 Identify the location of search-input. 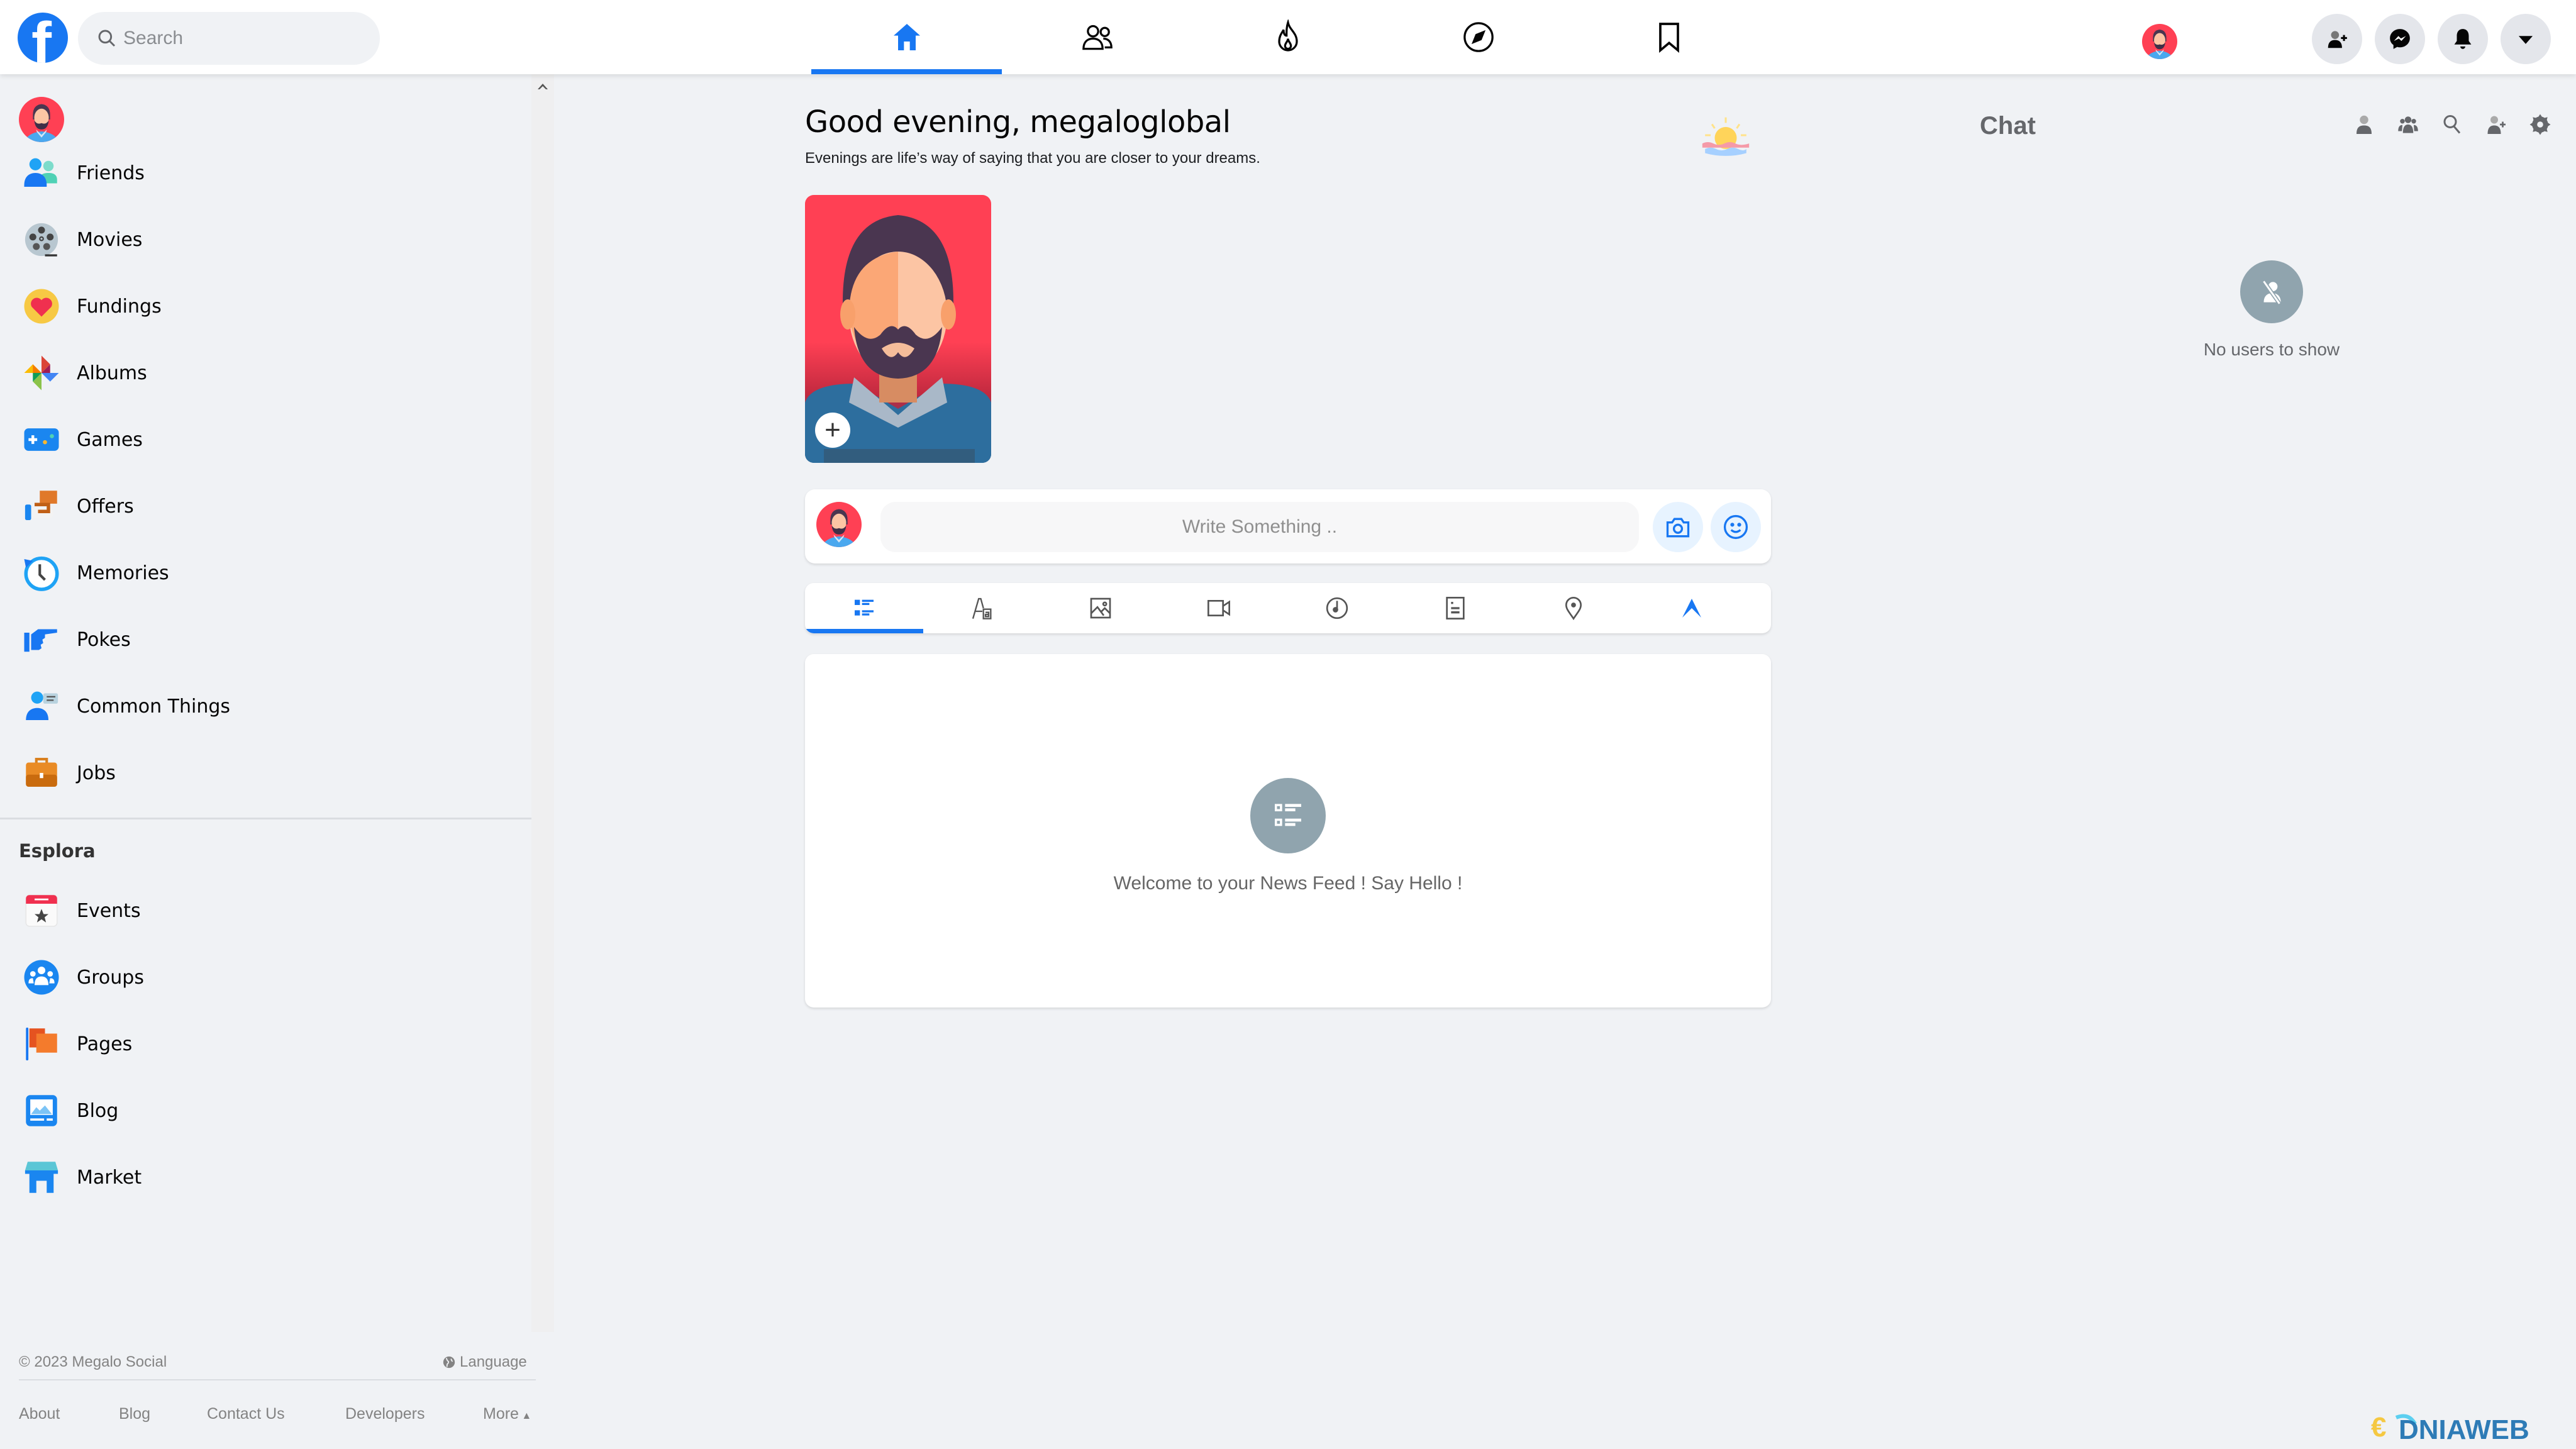
(246, 38).